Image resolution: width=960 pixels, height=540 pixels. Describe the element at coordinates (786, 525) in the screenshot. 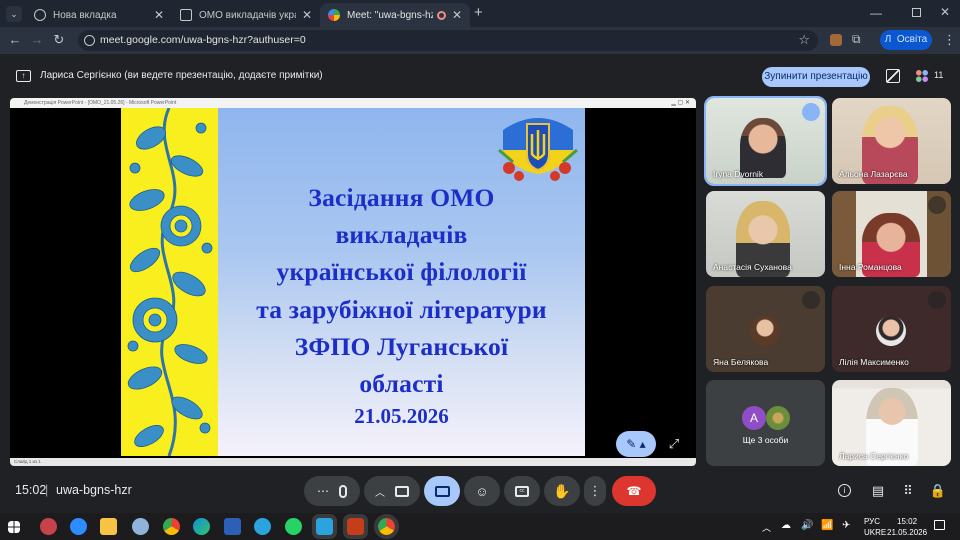

I see `cloud-icon: ☁` at that location.